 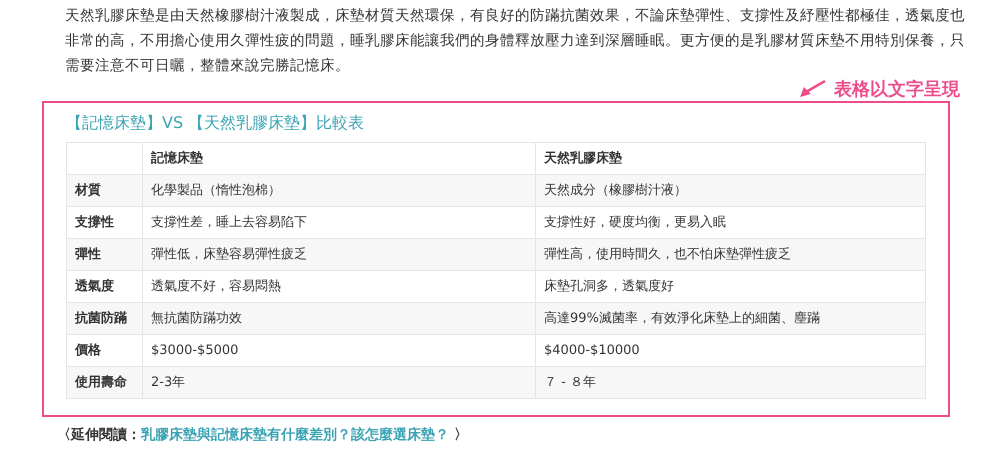 I want to click on row-header: 彈性, so click(x=104, y=254).